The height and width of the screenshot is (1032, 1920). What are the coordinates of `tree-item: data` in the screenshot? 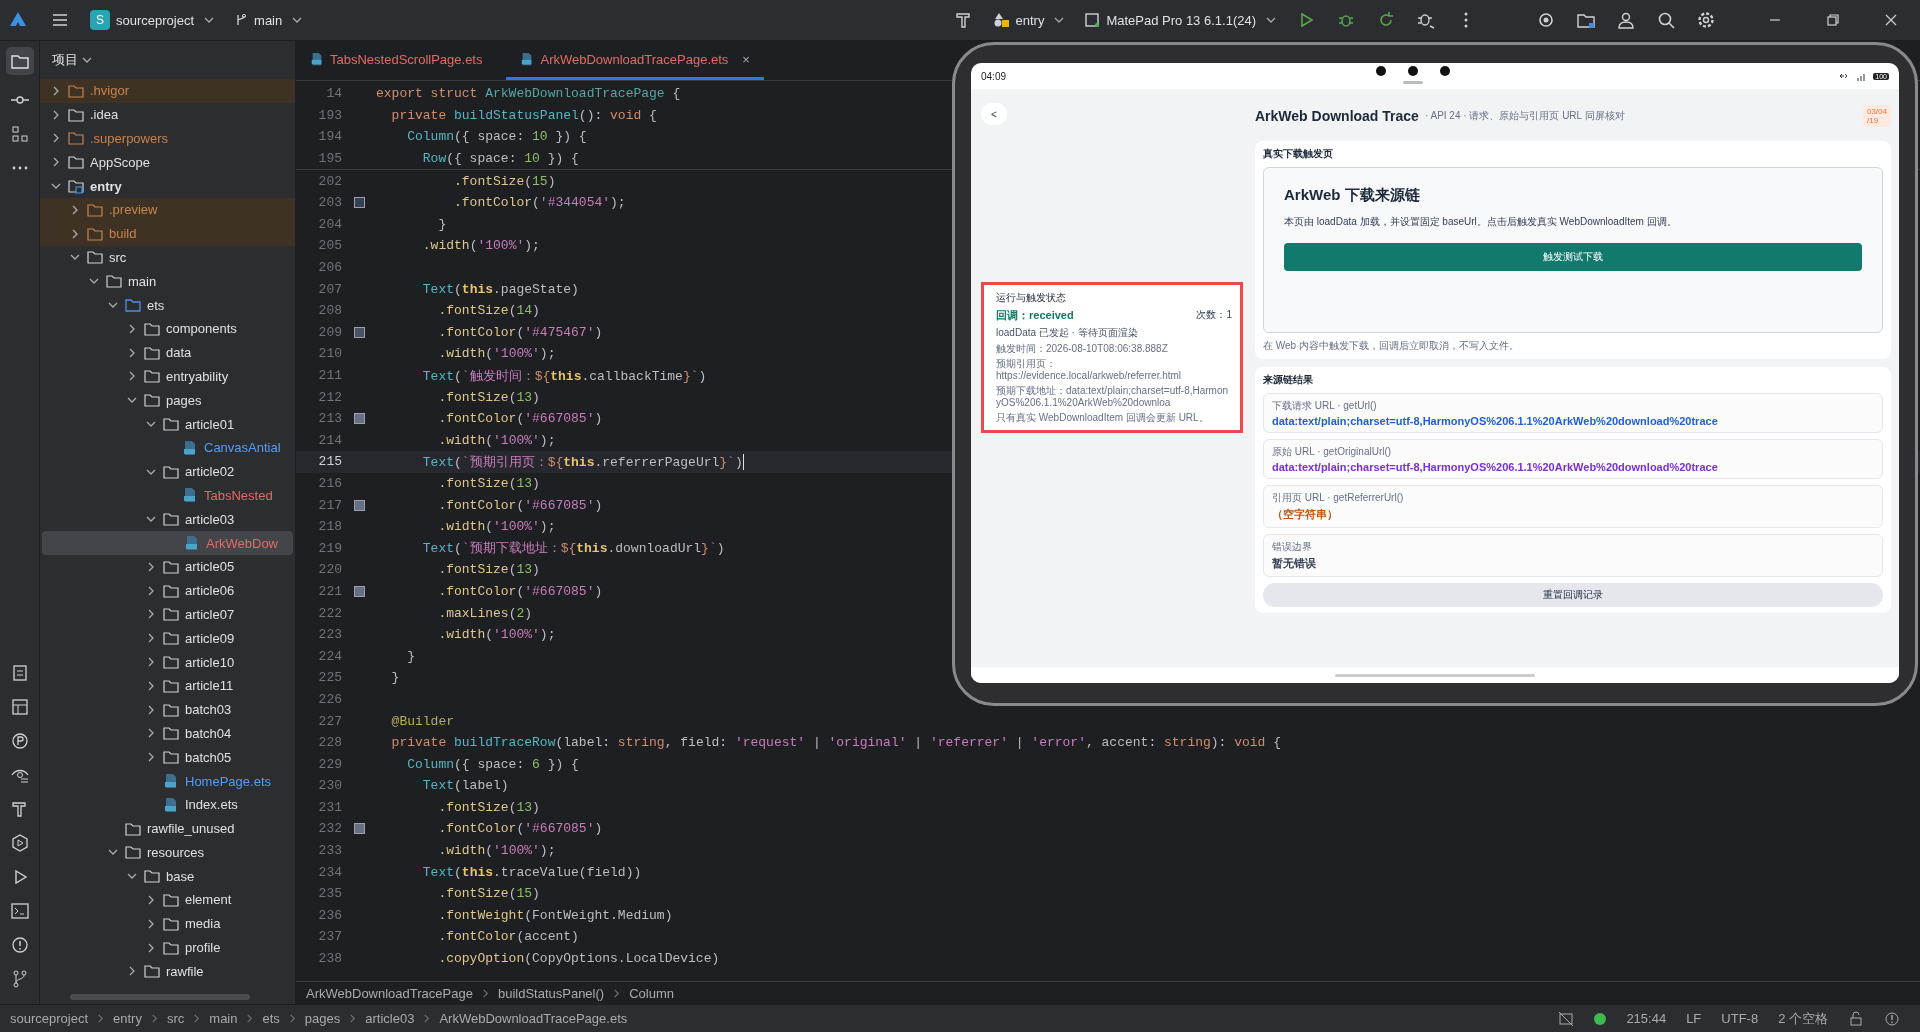 It's located at (167, 352).